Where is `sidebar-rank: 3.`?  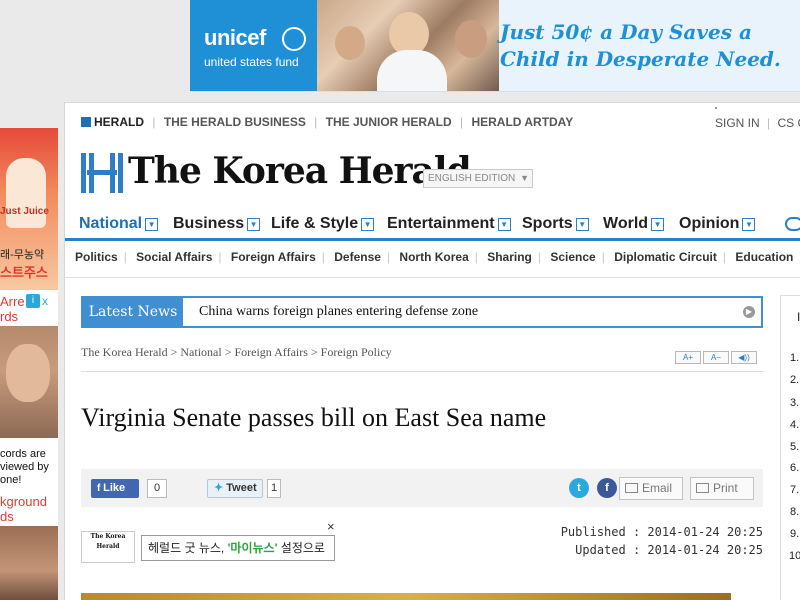 sidebar-rank: 3. is located at coordinates (794, 403).